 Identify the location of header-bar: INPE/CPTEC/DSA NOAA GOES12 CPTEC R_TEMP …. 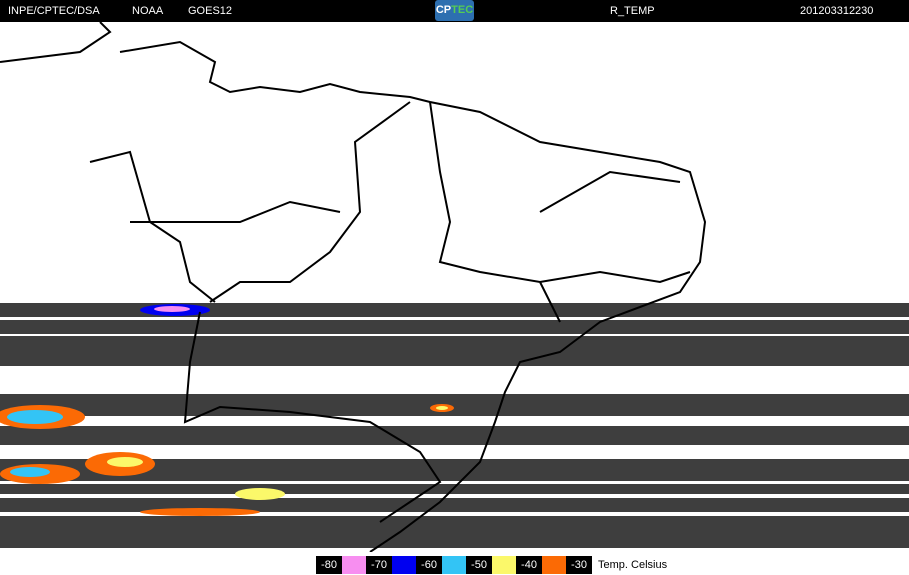
(454, 11).